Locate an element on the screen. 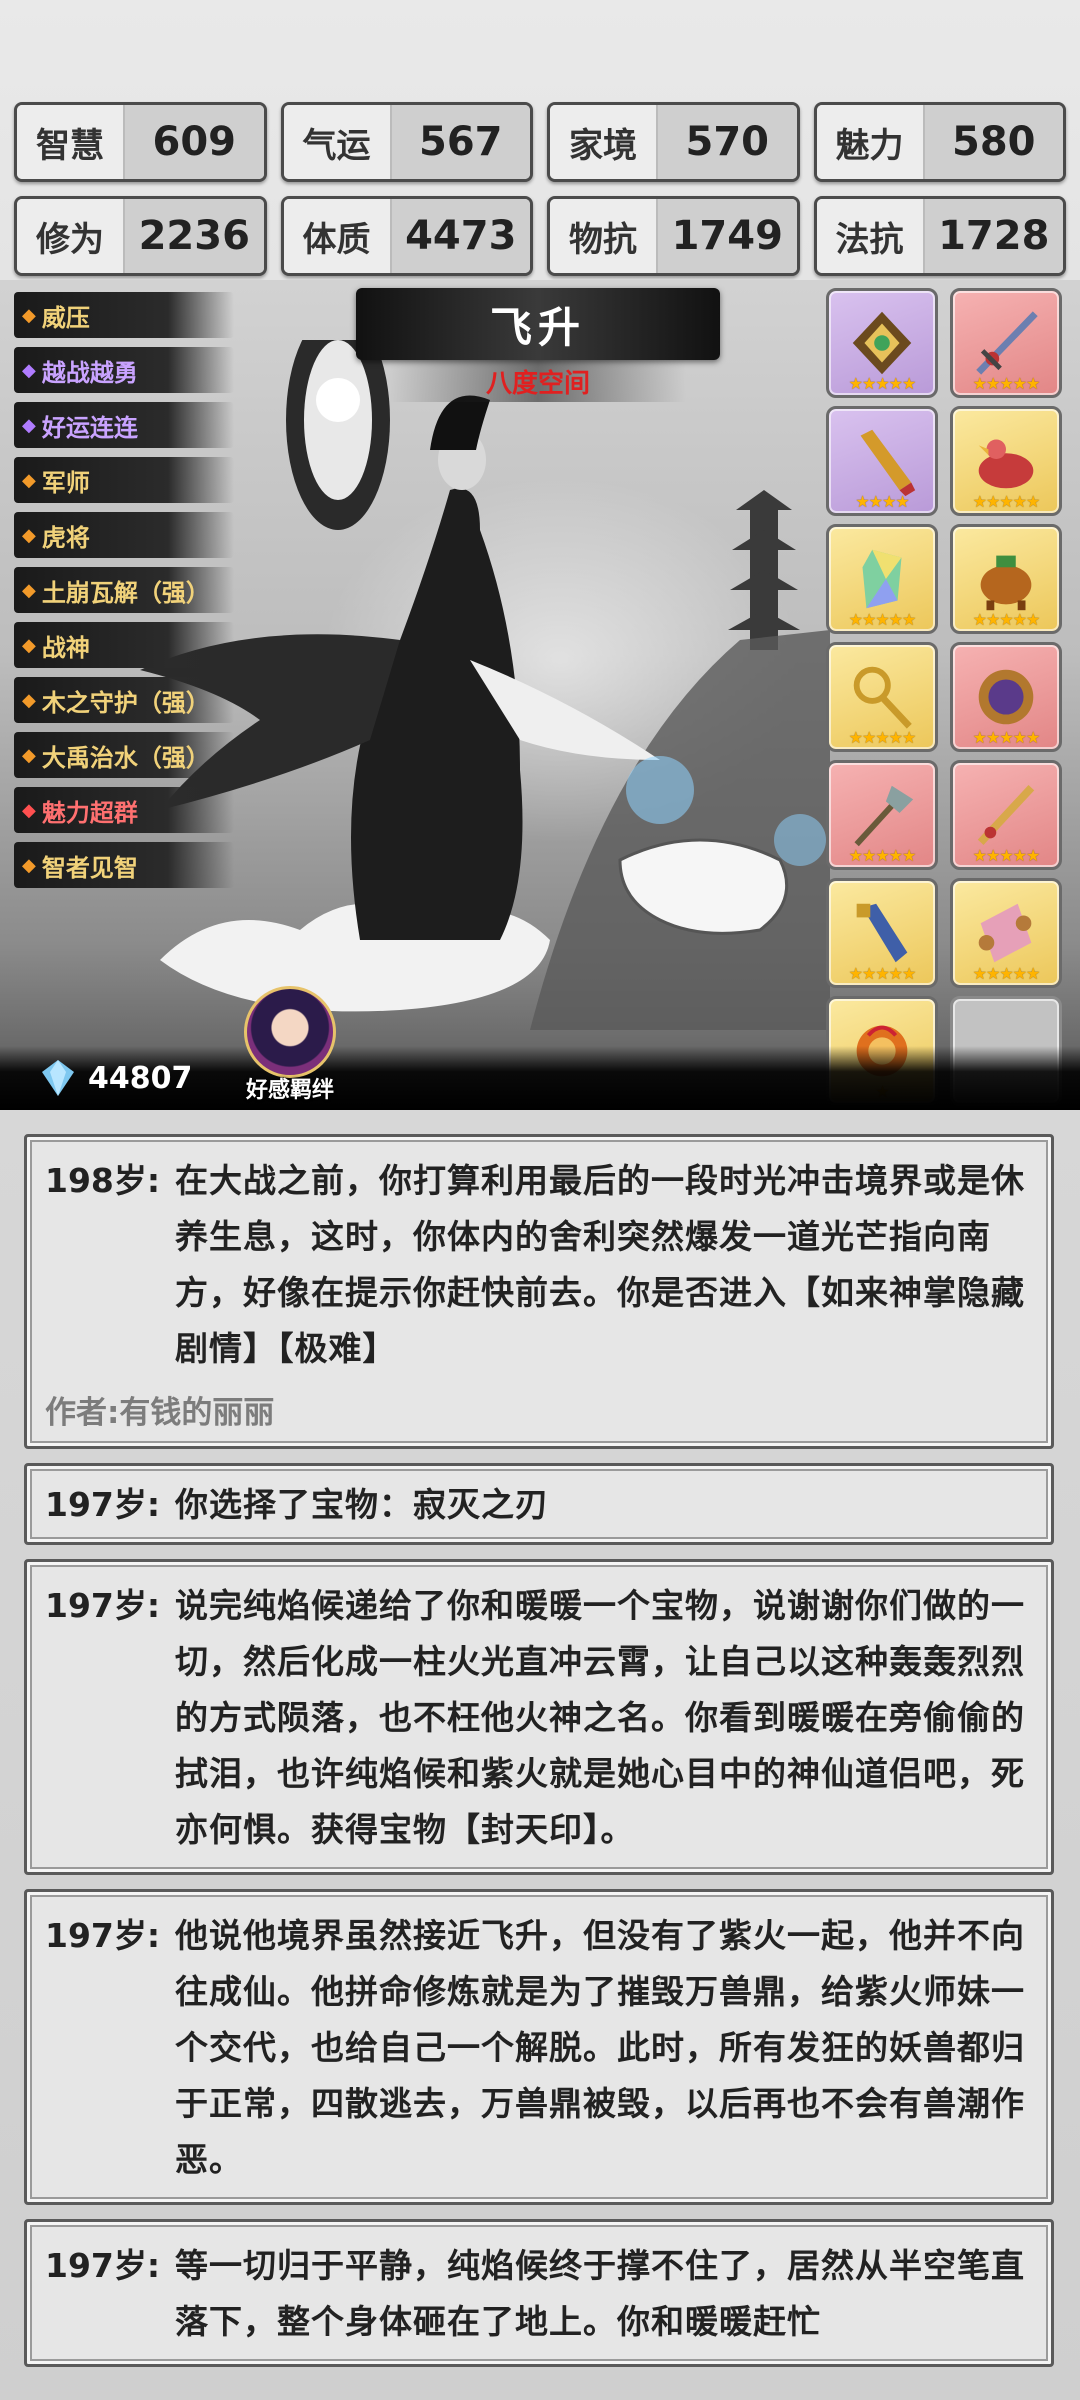 The width and height of the screenshot is (1080, 2400). realm-title: 飞升 is located at coordinates (538, 324).